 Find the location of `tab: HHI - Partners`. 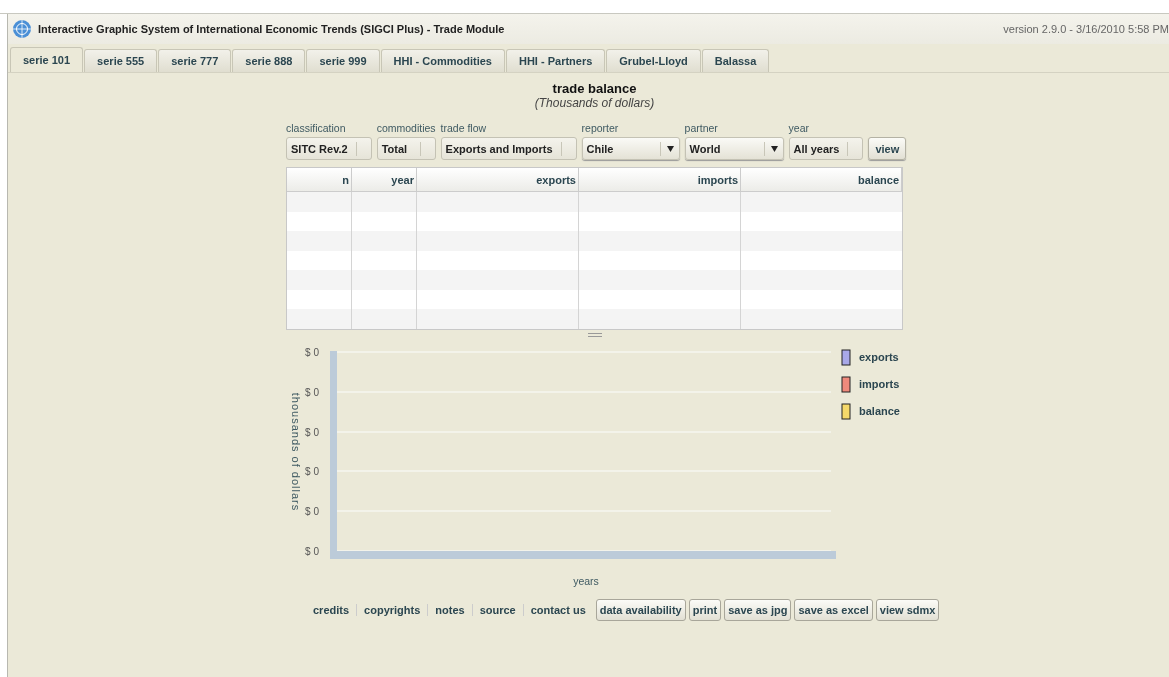

tab: HHI - Partners is located at coordinates (555, 60).